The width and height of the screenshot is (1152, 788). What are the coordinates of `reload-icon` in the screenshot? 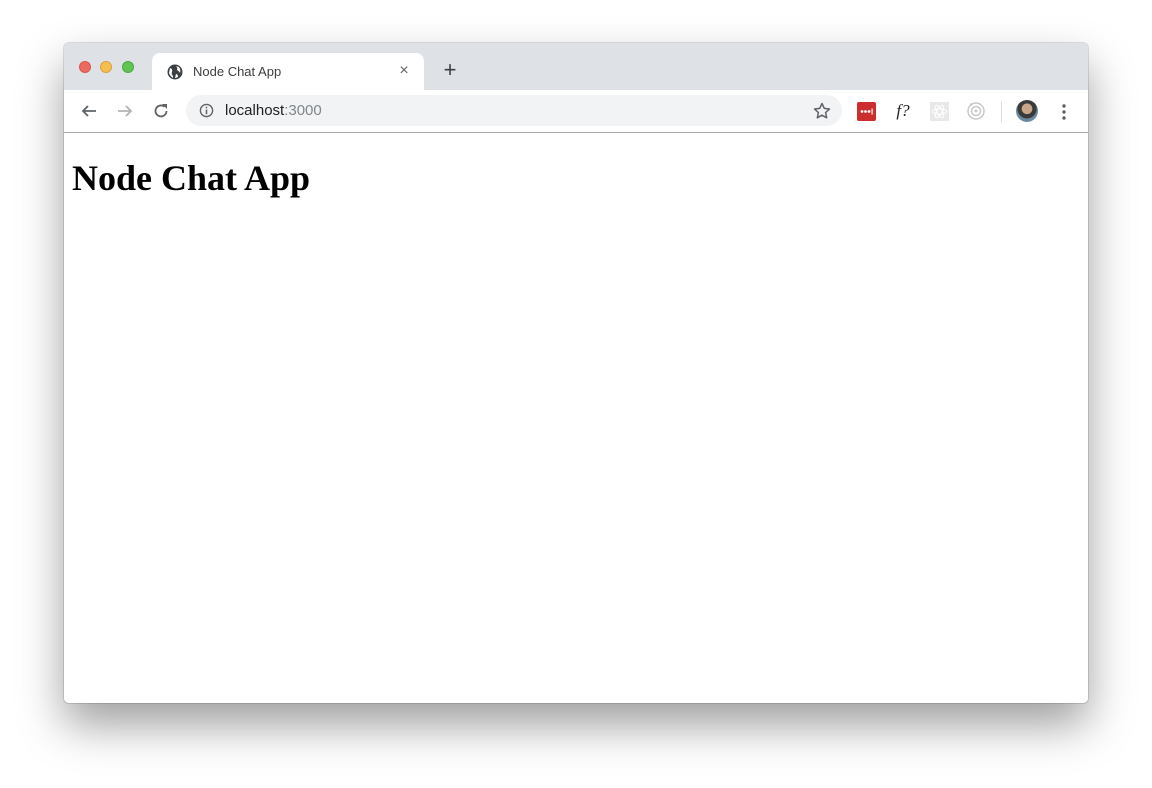 It's located at (161, 111).